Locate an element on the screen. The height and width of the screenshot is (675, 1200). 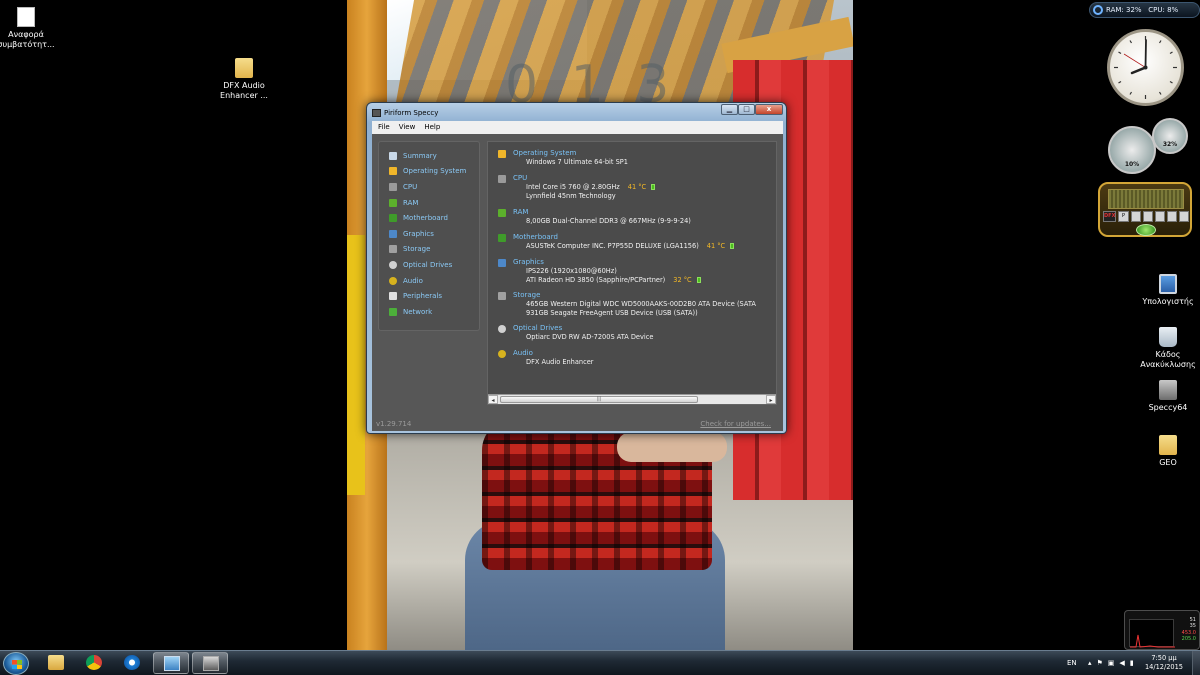
menu-file: File is located at coordinates (384, 127).